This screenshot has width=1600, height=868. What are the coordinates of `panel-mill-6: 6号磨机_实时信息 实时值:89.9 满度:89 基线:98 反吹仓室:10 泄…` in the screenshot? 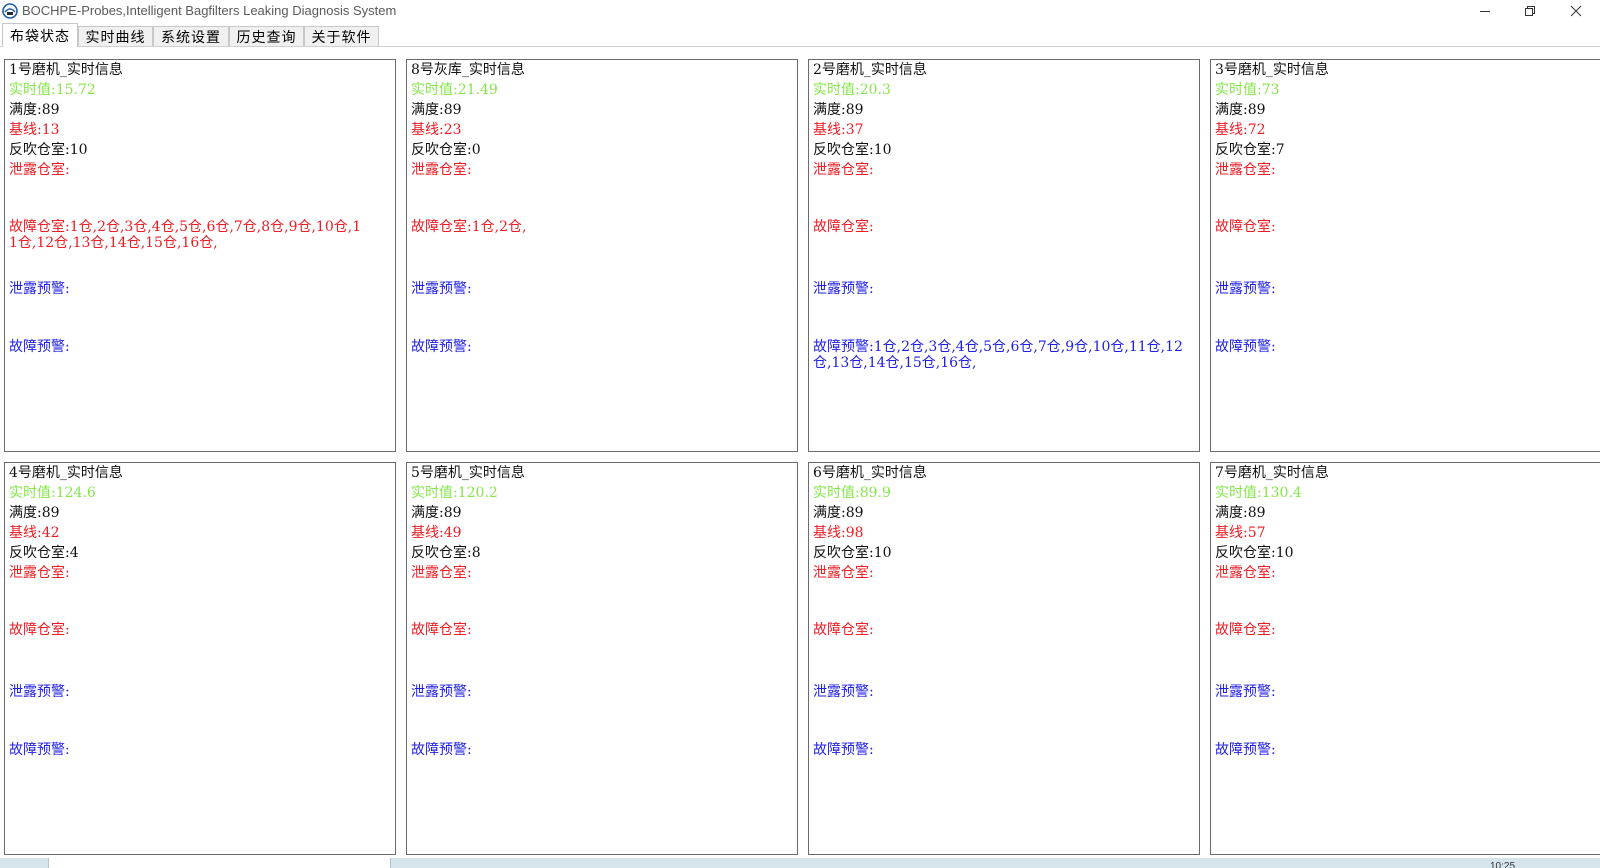 It's located at (1004, 658).